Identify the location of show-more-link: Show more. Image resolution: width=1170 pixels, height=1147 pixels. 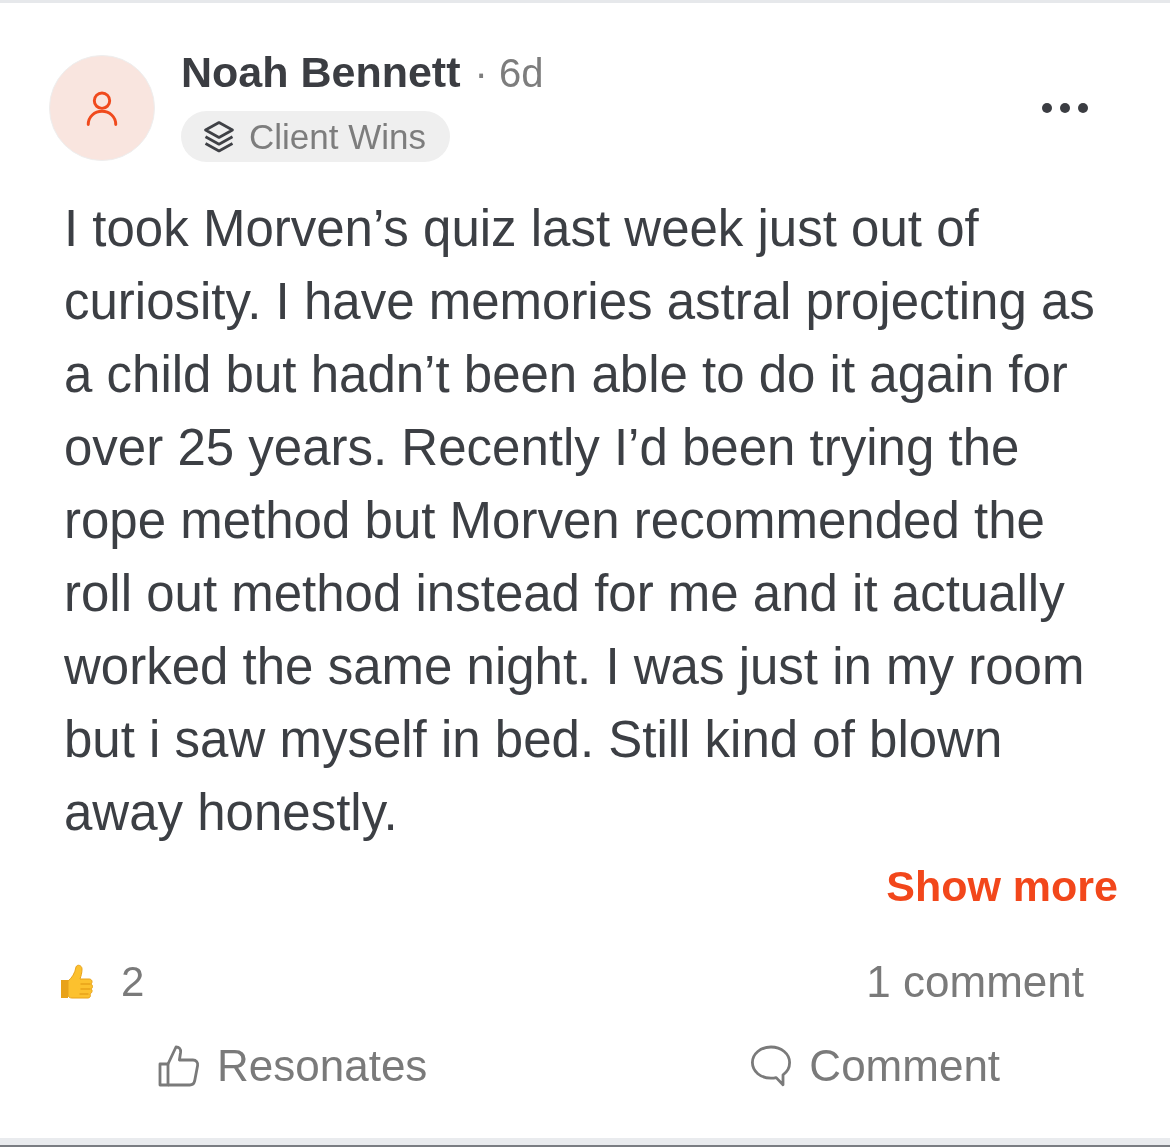
(1002, 886).